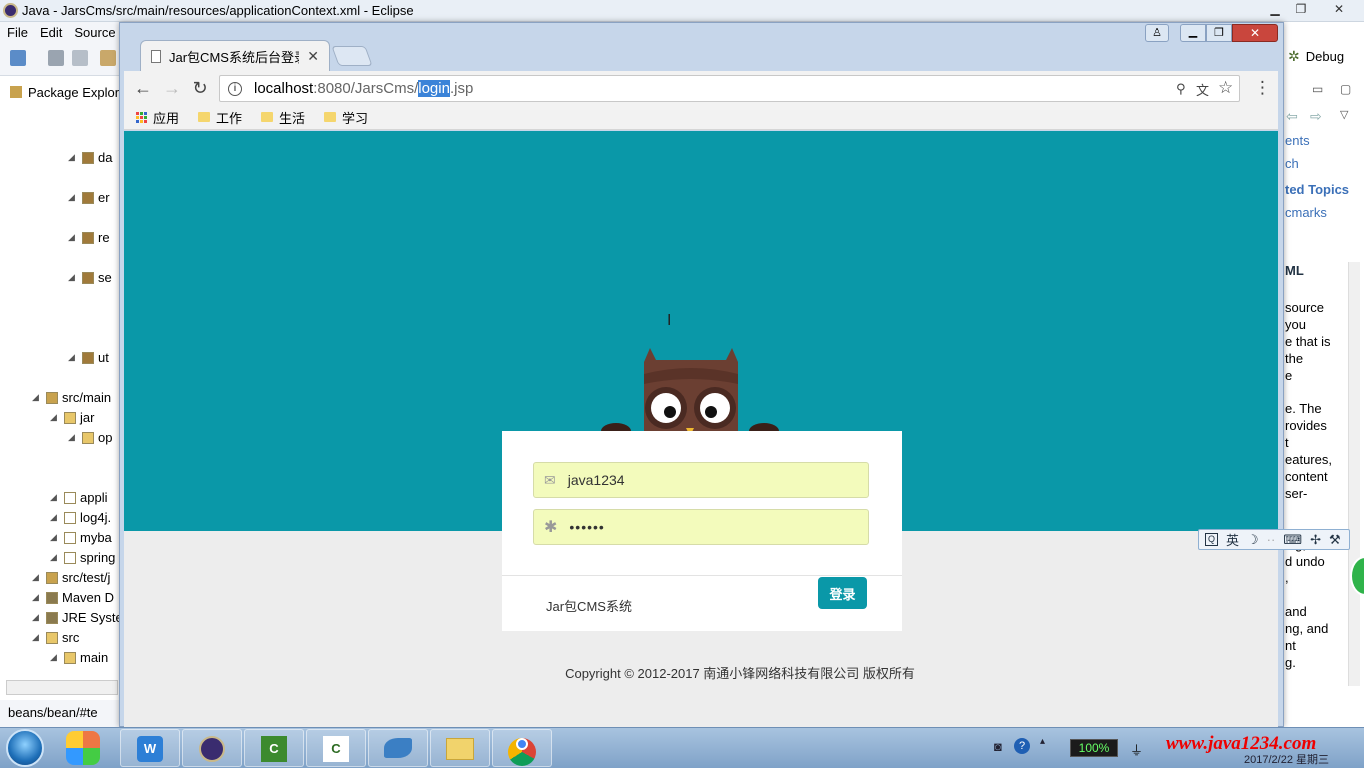 Image resolution: width=1364 pixels, height=768 pixels. What do you see at coordinates (701, 480) in the screenshot?
I see `username-field: ✉ java1234` at bounding box center [701, 480].